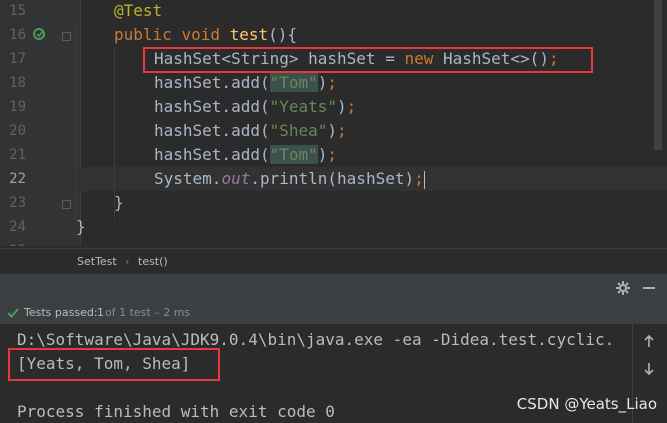 This screenshot has width=667, height=423. I want to click on code-line: 20 hashSet.add("Shea");, so click(333, 131).